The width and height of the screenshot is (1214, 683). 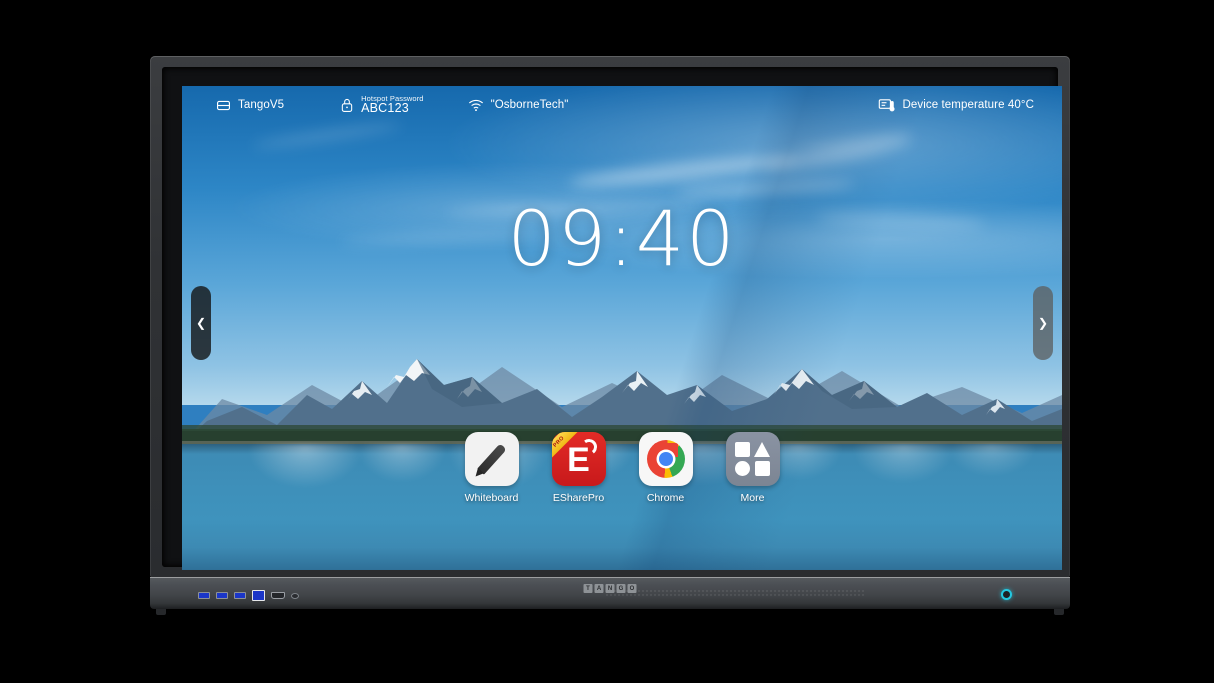 I want to click on app-label: More, so click(x=752, y=498).